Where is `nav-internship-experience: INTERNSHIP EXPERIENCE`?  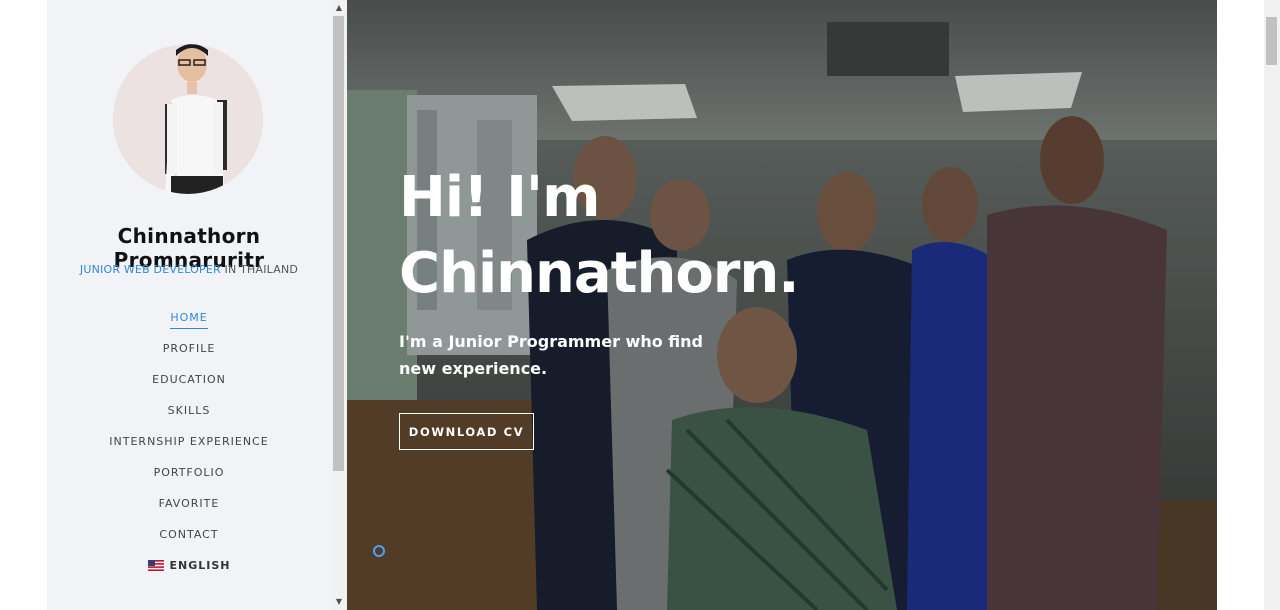
nav-internship-experience: INTERNSHIP EXPERIENCE is located at coordinates (188, 443).